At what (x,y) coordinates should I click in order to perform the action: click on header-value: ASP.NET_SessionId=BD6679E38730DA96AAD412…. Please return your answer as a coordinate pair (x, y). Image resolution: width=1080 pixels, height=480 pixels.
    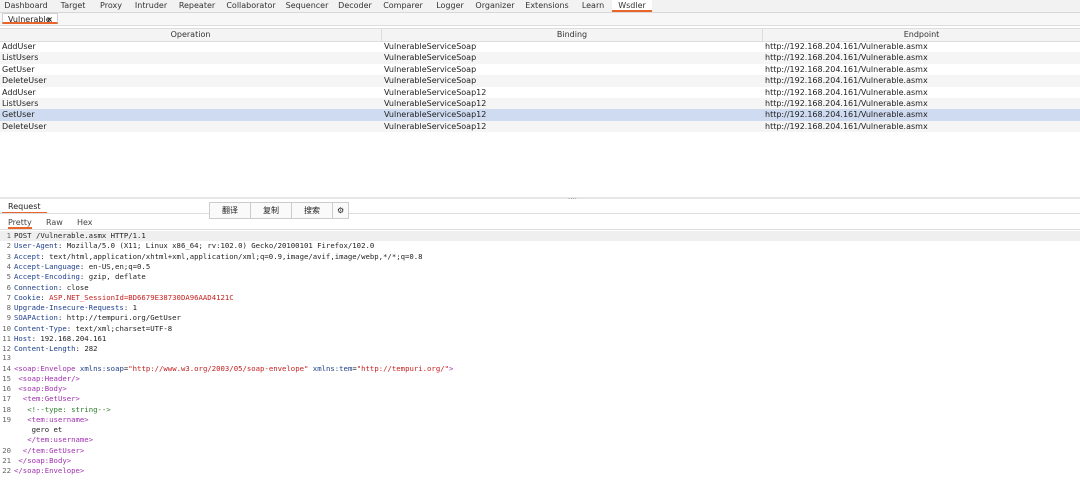
    Looking at the image, I should click on (141, 297).